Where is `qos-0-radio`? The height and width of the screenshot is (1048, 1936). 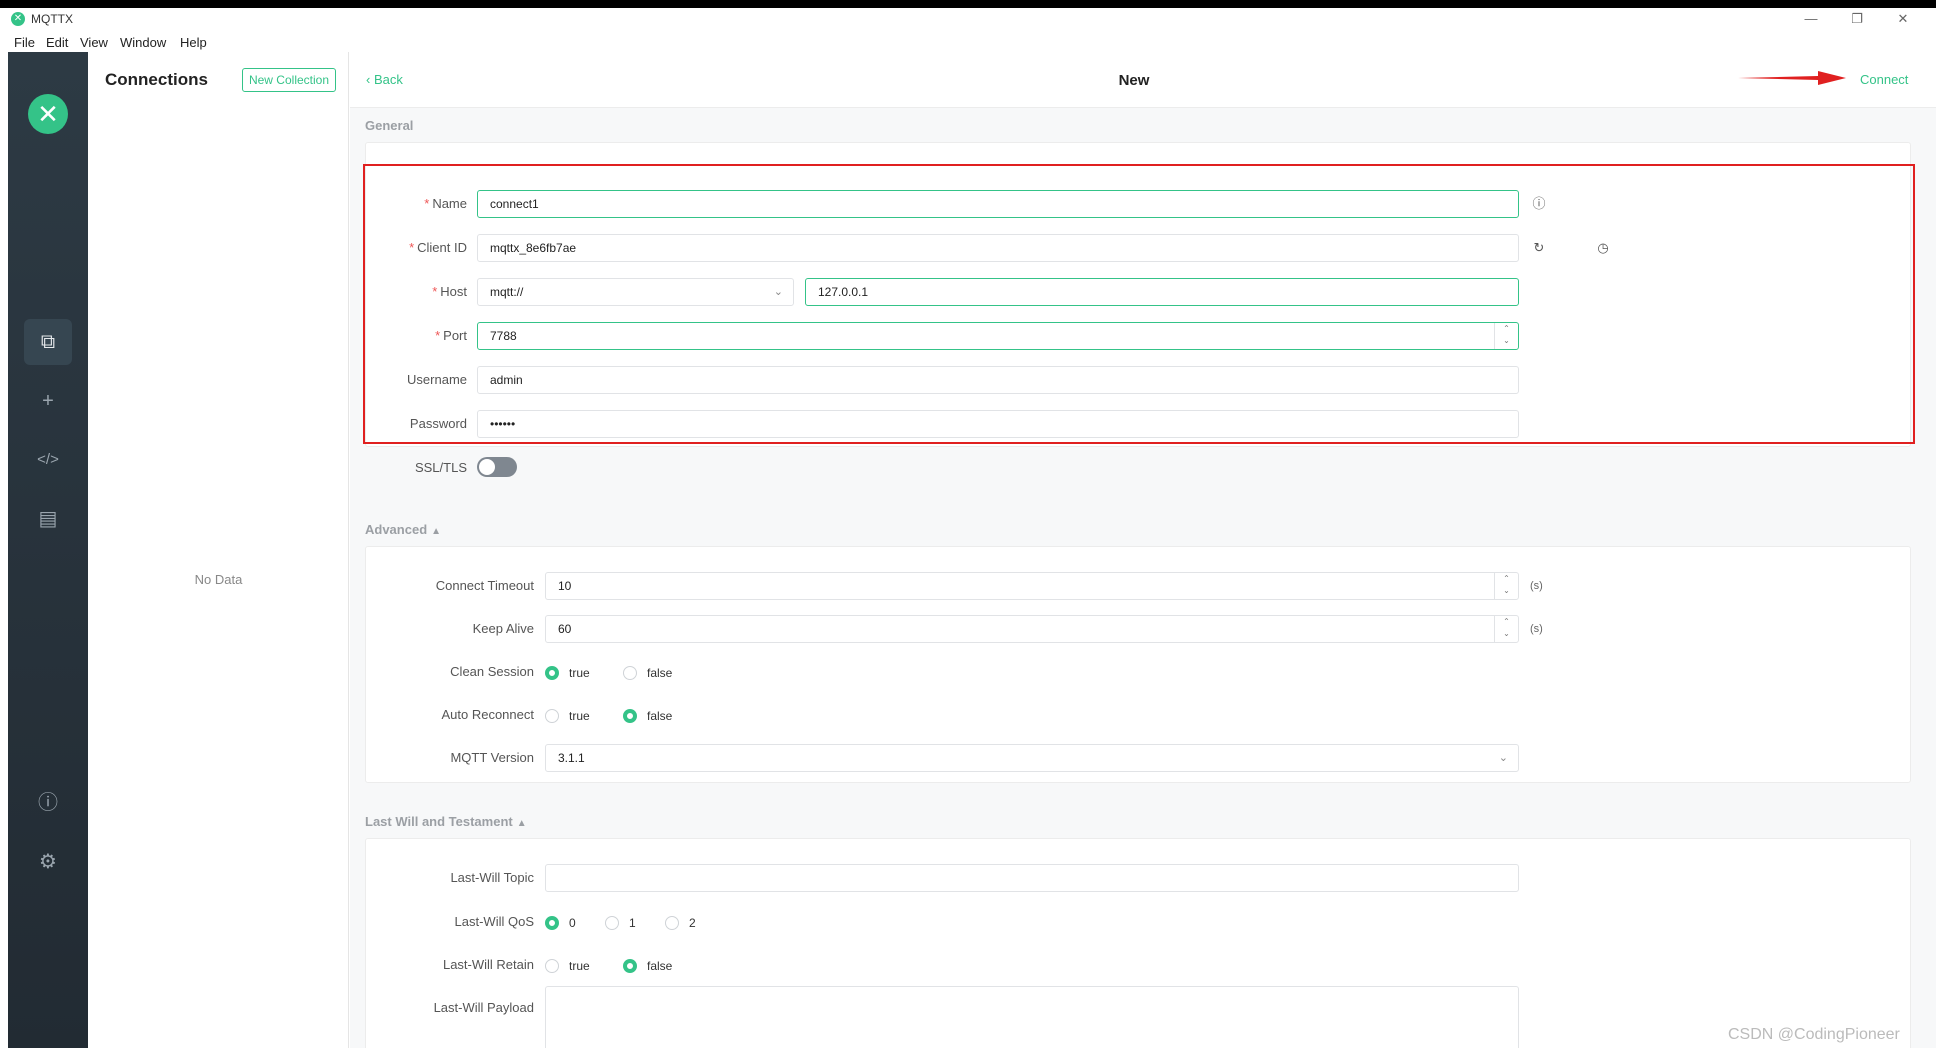 qos-0-radio is located at coordinates (552, 923).